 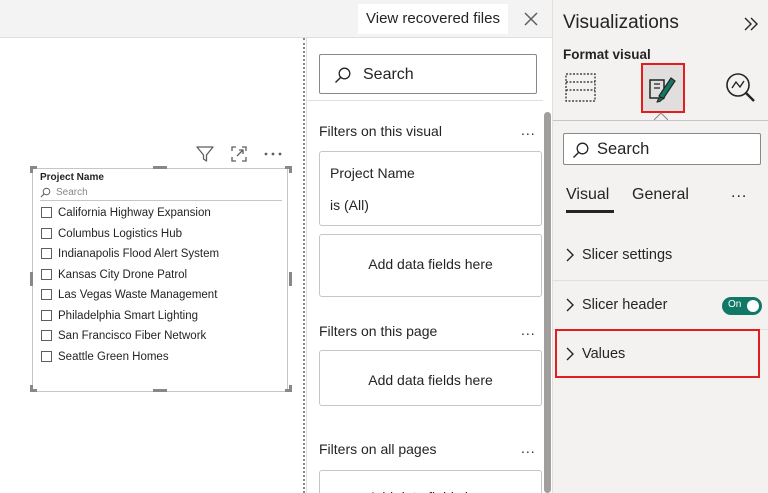 I want to click on slicer-item-label: Las Vegas Waste Management, so click(x=138, y=295).